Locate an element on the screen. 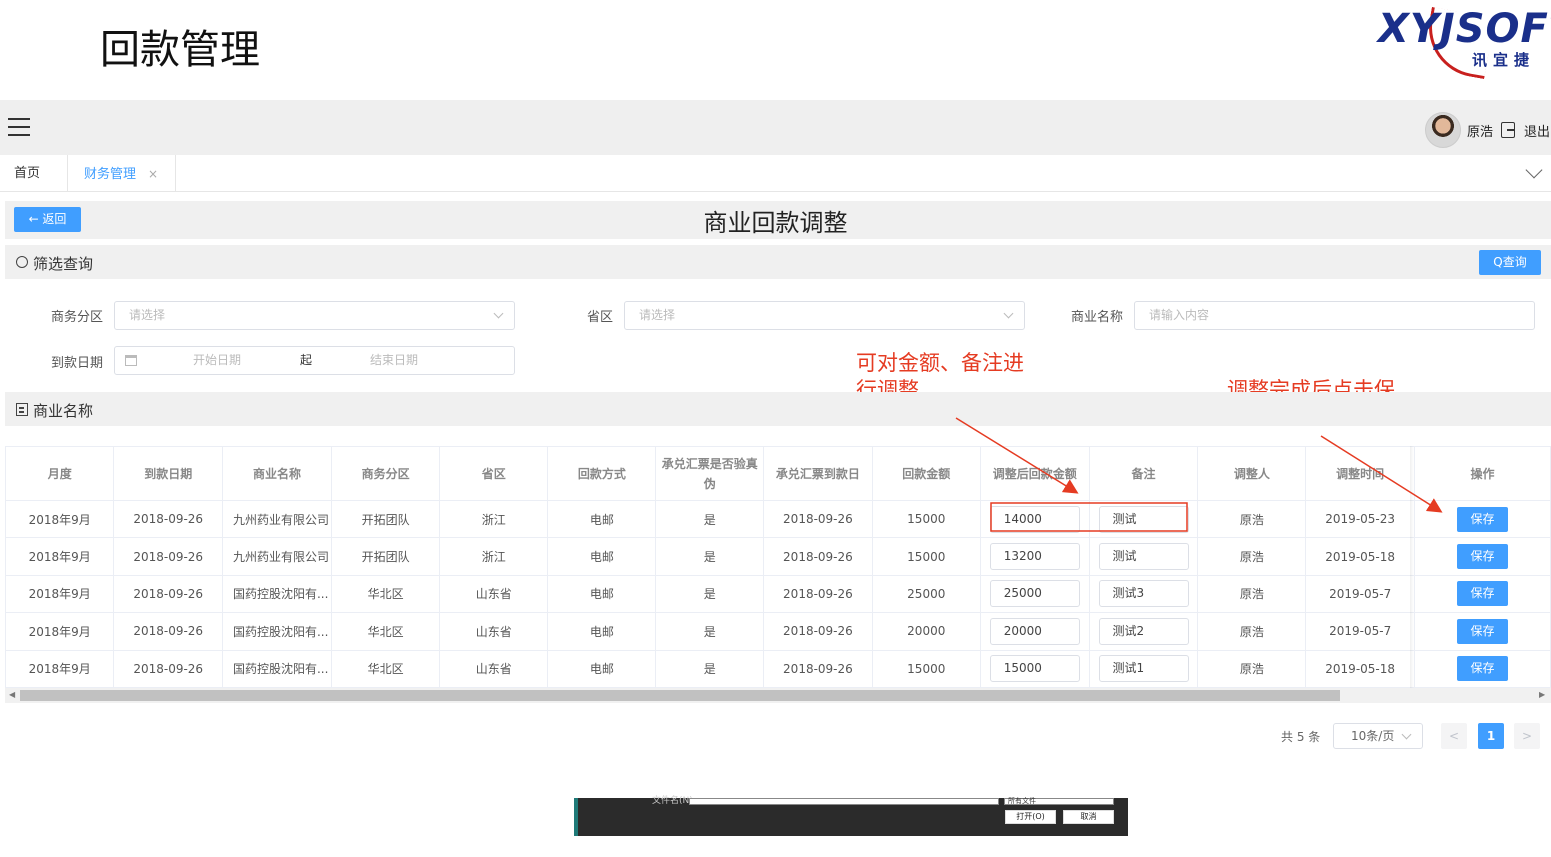 This screenshot has height=857, width=1551. next-page-button: > is located at coordinates (1527, 736).